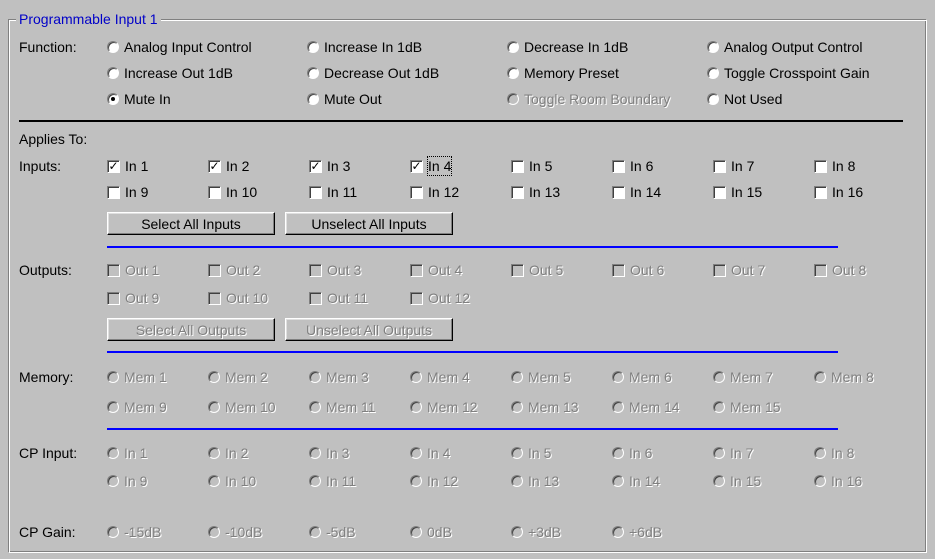 Image resolution: width=935 pixels, height=559 pixels. What do you see at coordinates (170, 73) in the screenshot?
I see `function-option-increase-out-1db: Increase Out 1dB` at bounding box center [170, 73].